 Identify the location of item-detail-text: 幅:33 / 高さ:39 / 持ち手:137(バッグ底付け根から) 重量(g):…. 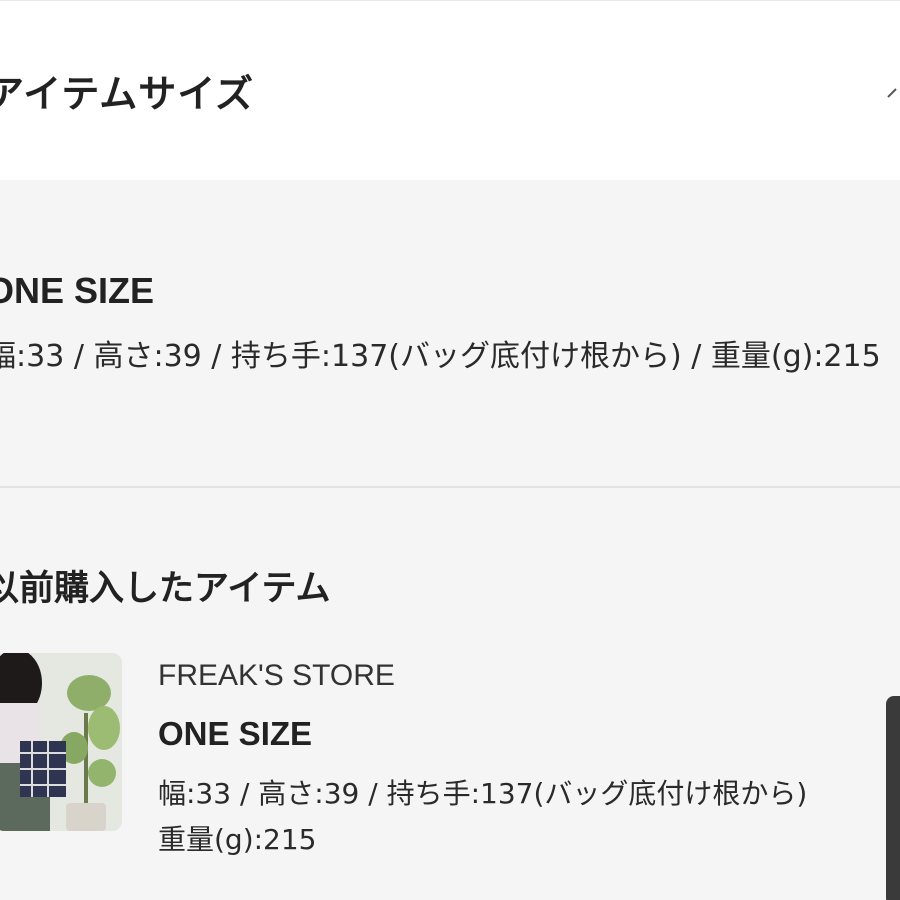
(528, 817).